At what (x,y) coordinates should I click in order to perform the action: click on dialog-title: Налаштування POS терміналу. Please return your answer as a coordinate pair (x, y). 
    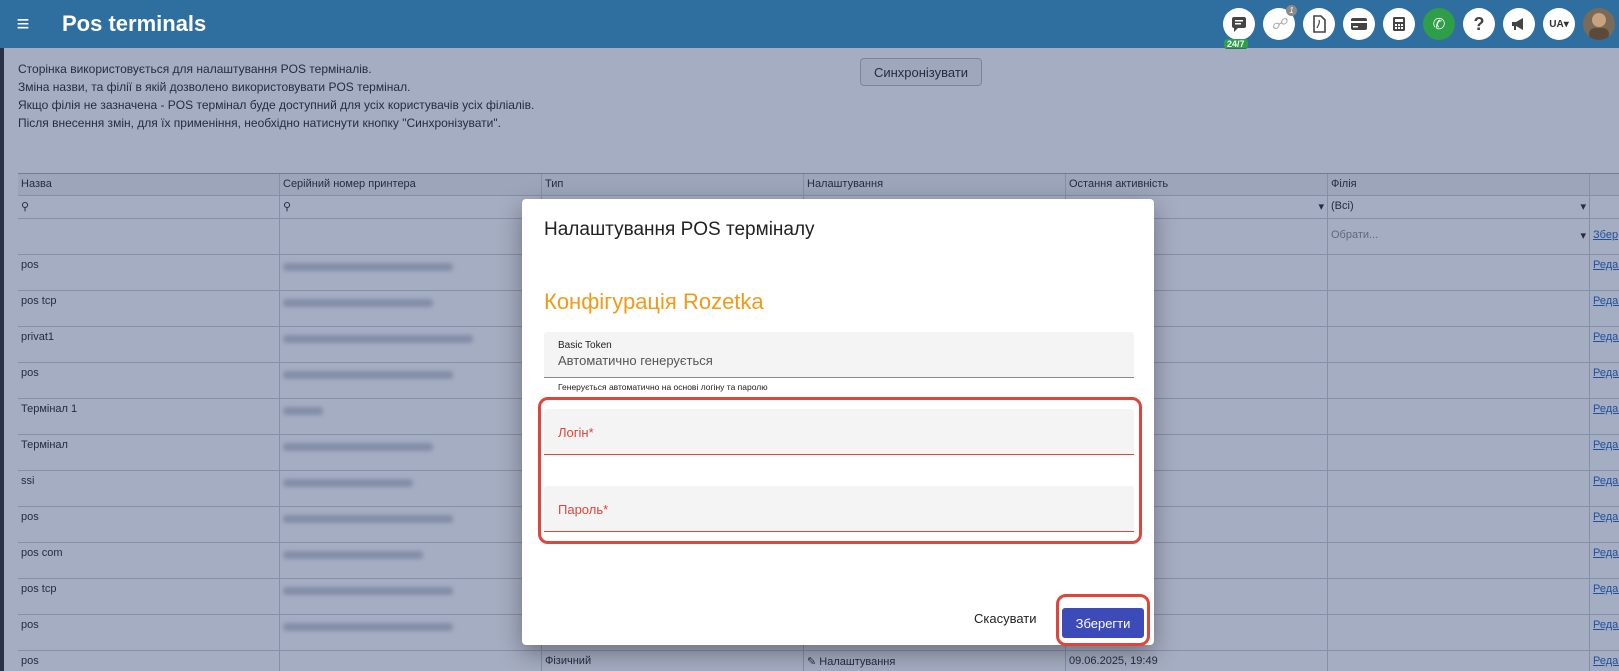
    Looking at the image, I should click on (679, 229).